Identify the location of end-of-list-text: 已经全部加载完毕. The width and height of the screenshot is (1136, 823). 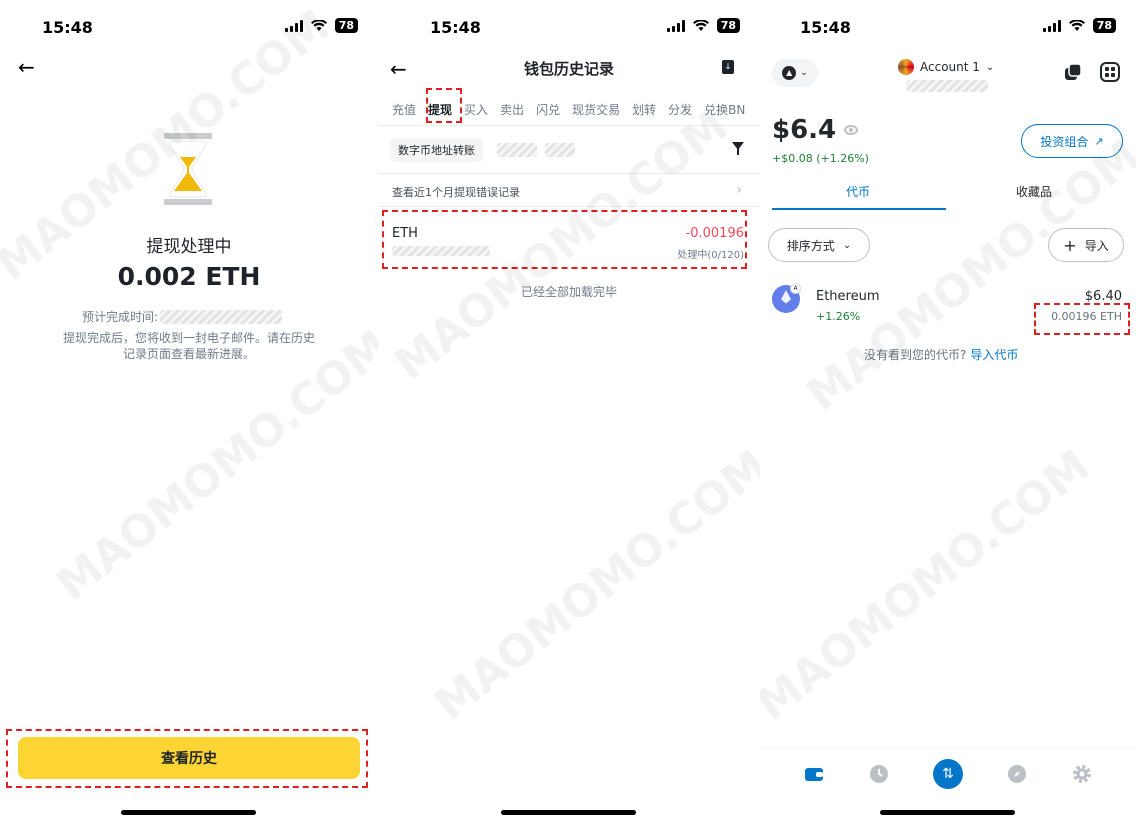
(568, 292).